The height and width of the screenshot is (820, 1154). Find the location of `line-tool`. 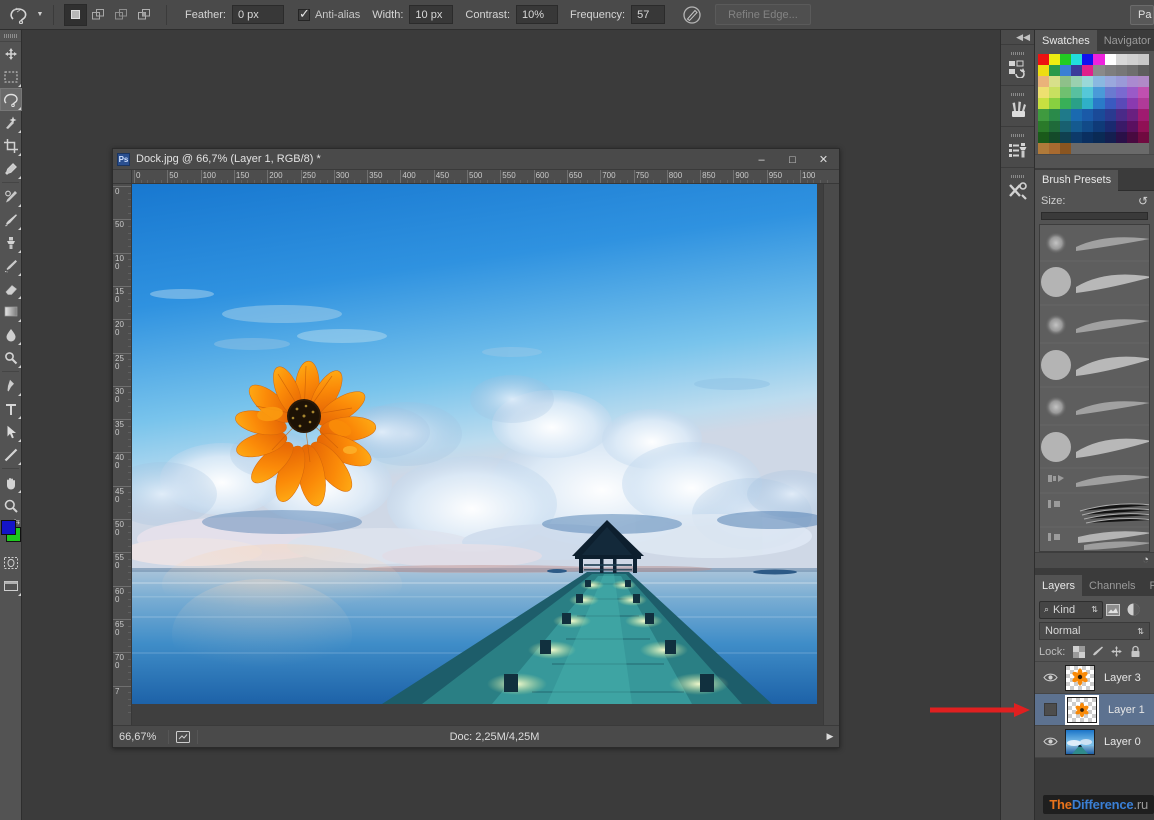

line-tool is located at coordinates (11, 454).